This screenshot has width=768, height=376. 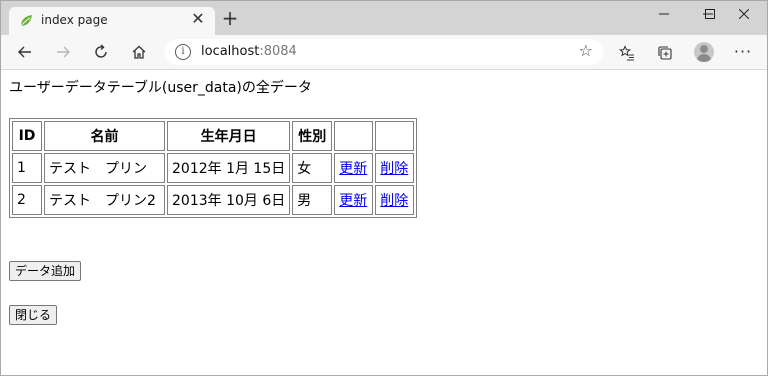 I want to click on table-header-row: ID 名前 生年月日 性別, so click(x=213, y=136).